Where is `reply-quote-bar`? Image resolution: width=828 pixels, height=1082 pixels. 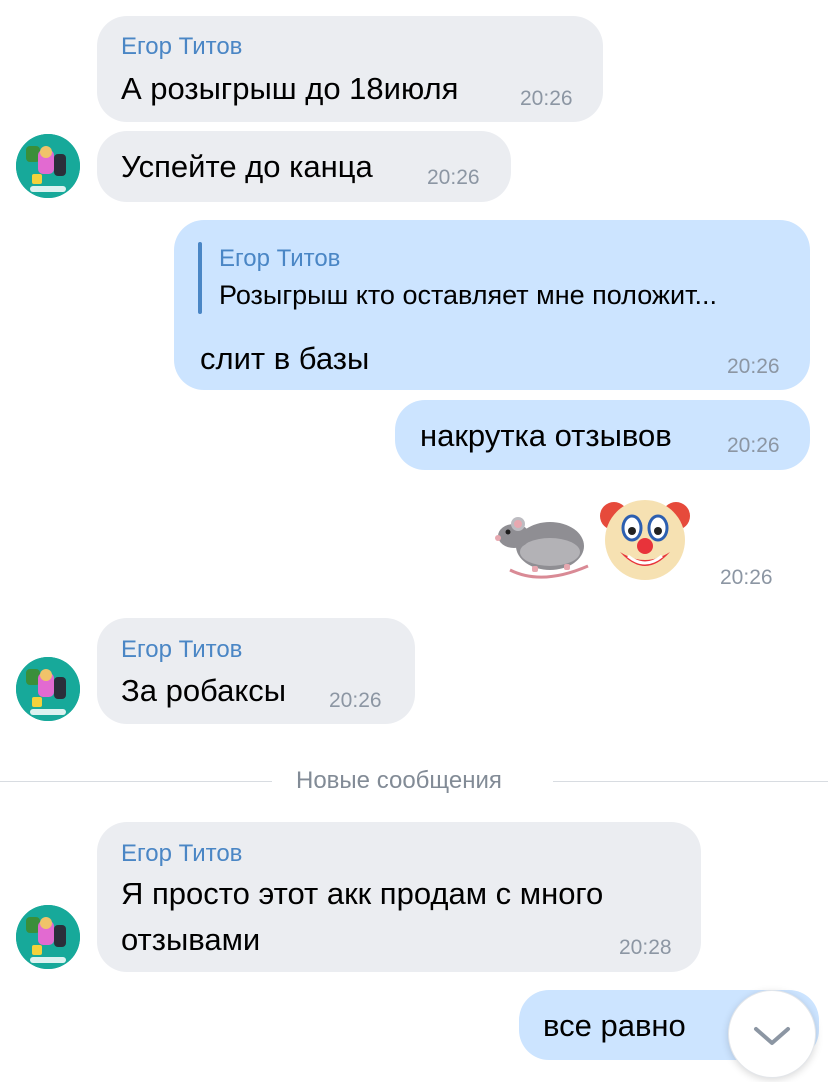 reply-quote-bar is located at coordinates (200, 278).